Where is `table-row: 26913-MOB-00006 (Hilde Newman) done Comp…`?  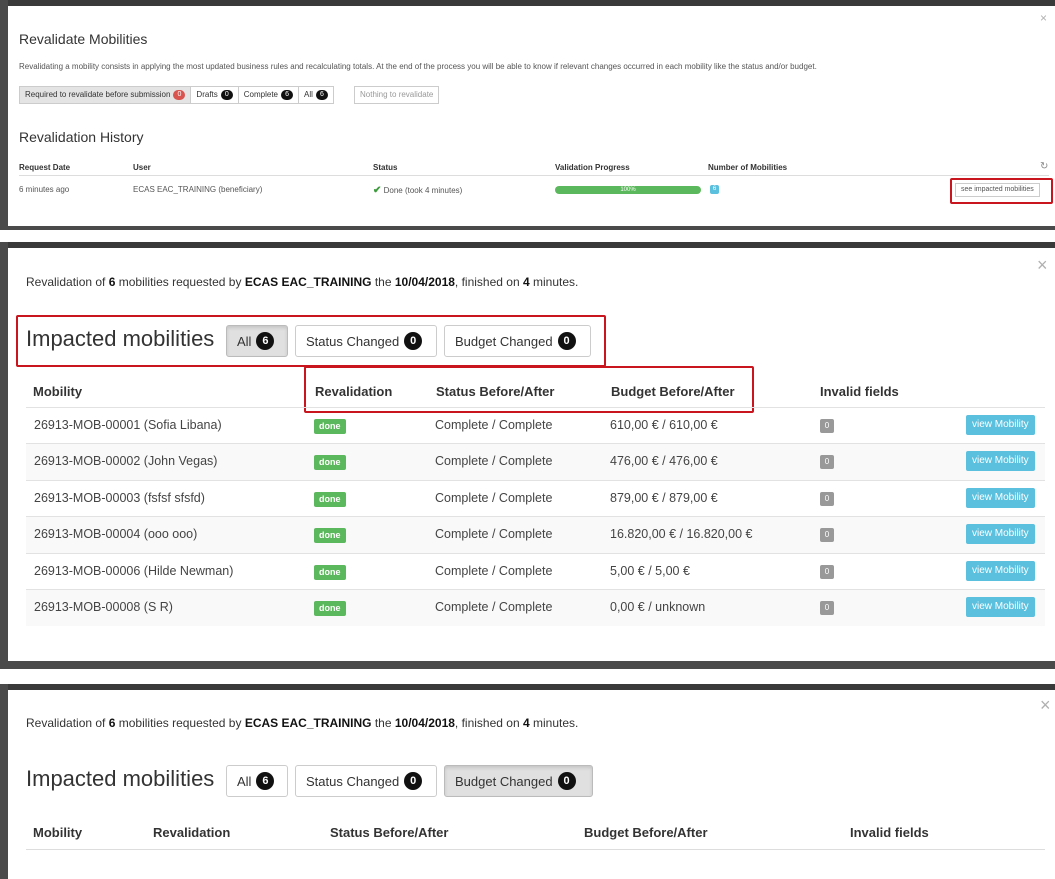
table-row: 26913-MOB-00006 (Hilde Newman) done Comp… is located at coordinates (535, 571).